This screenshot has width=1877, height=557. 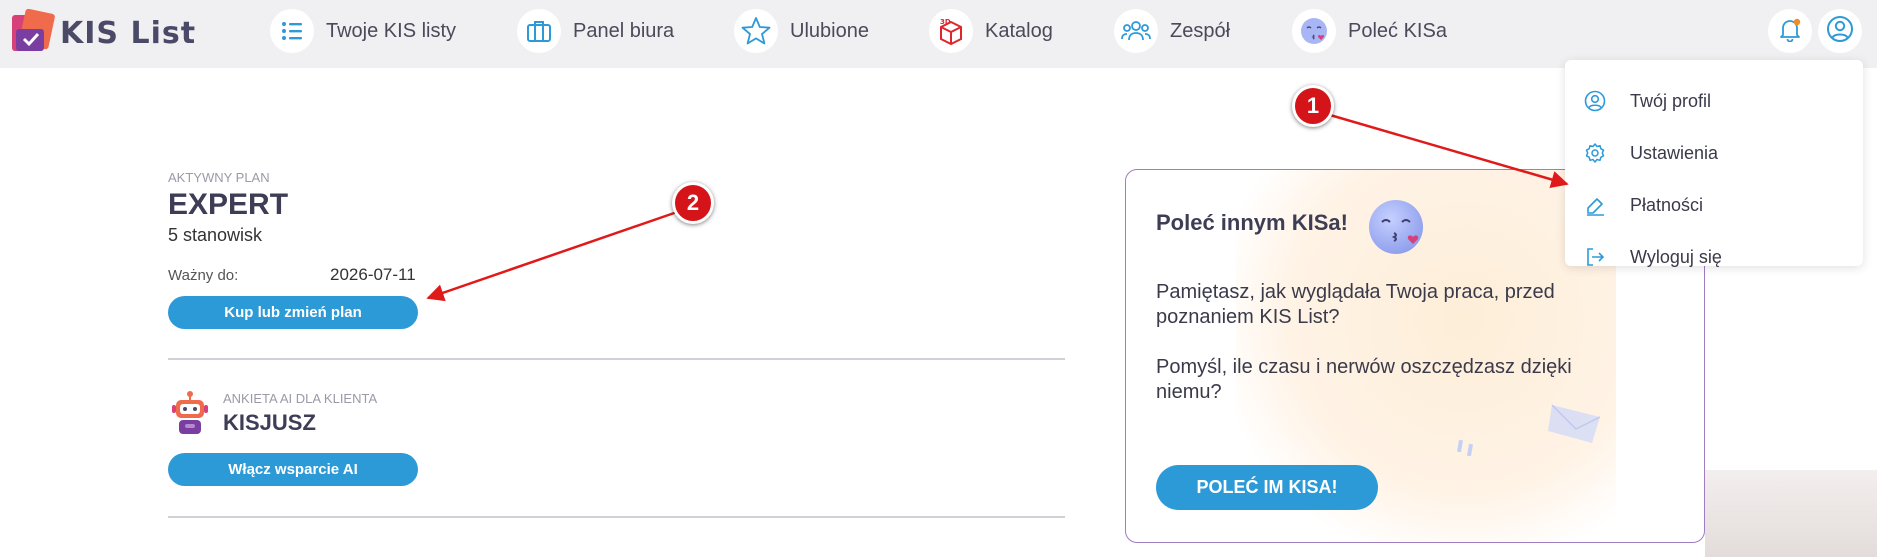 I want to click on arrow-to-payments, so click(x=1449, y=150).